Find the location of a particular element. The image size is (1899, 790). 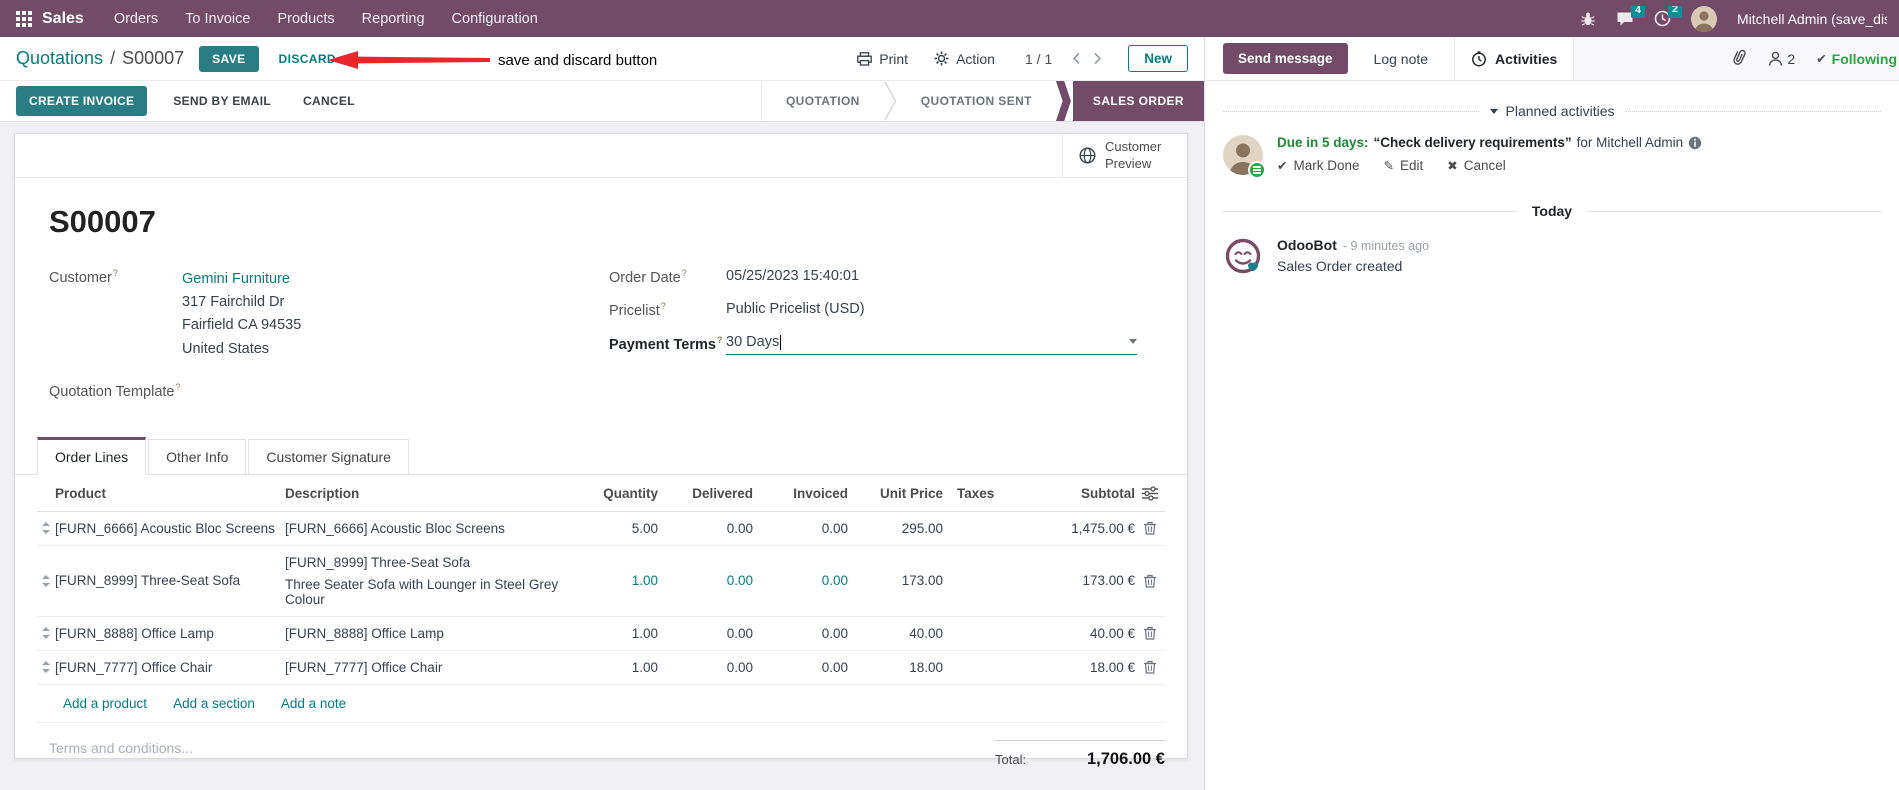

user-name: Mitchell Admin (save_discard is located at coordinates (1812, 19).